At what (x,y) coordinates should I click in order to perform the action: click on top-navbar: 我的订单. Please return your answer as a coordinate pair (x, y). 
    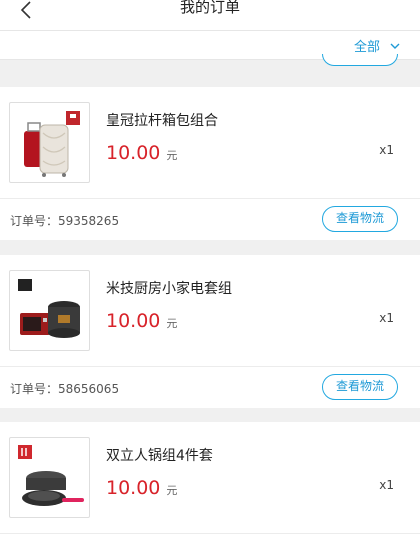
    Looking at the image, I should click on (210, 15).